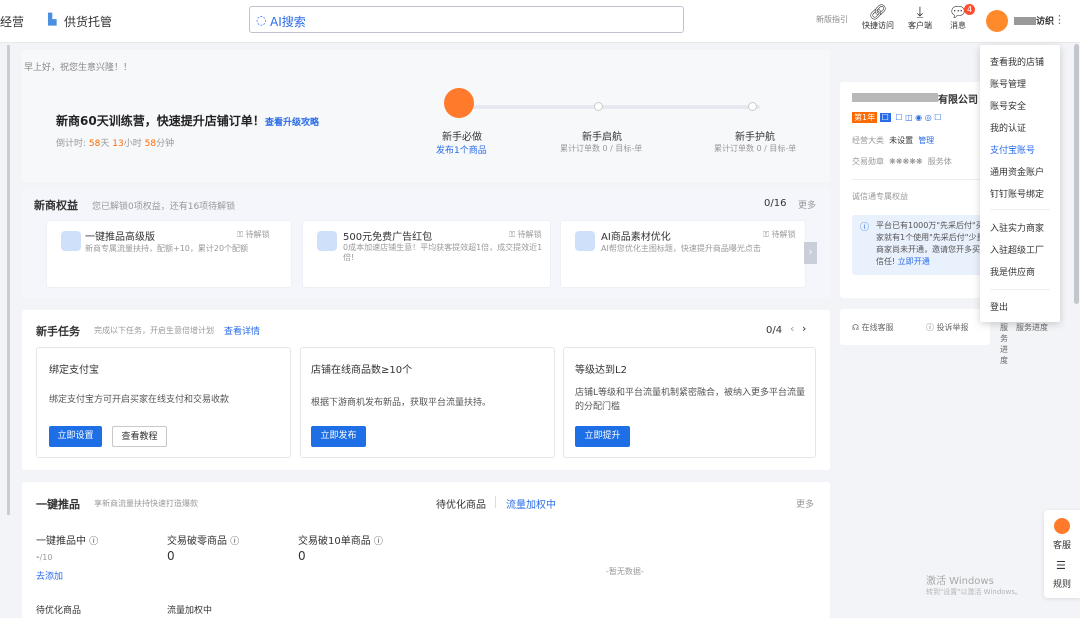 This screenshot has width=1080, height=618. What do you see at coordinates (924, 337) in the screenshot?
I see `service-row: ☊ 在线客服 ⓘ 投诉举报 服务进度` at bounding box center [924, 337].